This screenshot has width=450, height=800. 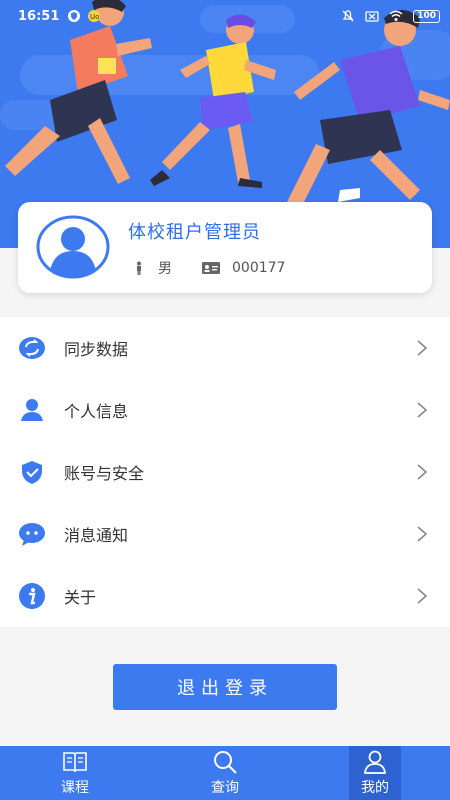 What do you see at coordinates (165, 269) in the screenshot?
I see `gender-value: 男` at bounding box center [165, 269].